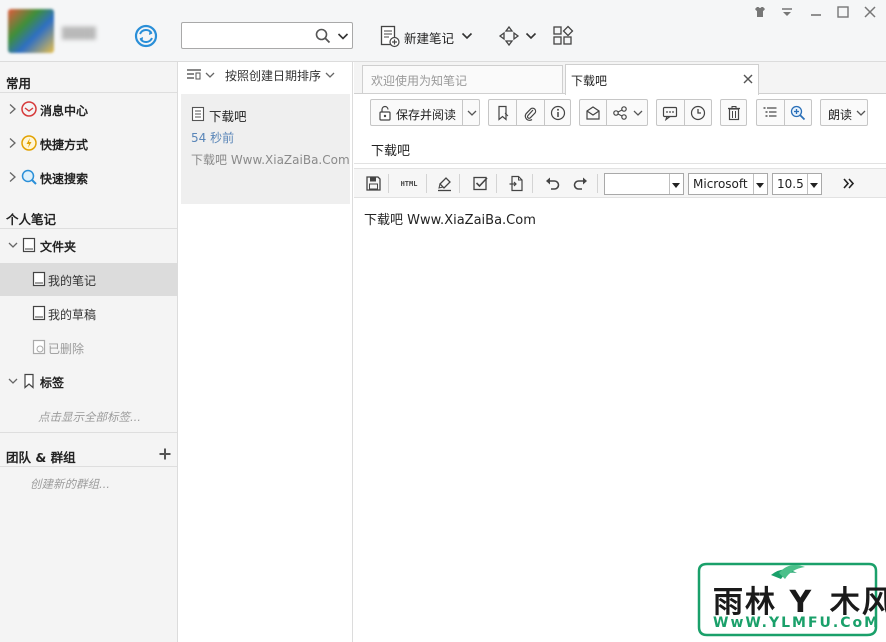 This screenshot has width=886, height=642. What do you see at coordinates (373, 183) in the screenshot?
I see `save-icon` at bounding box center [373, 183].